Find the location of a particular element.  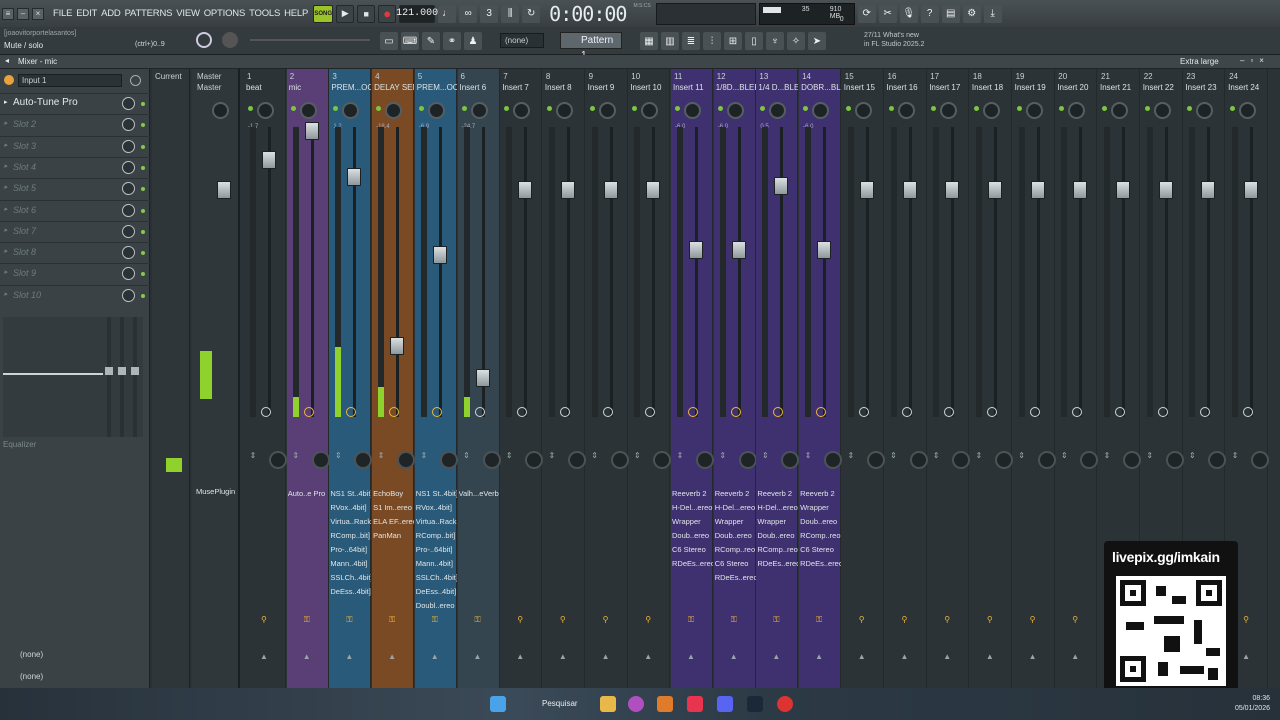

master-fader is located at coordinates (224, 190).